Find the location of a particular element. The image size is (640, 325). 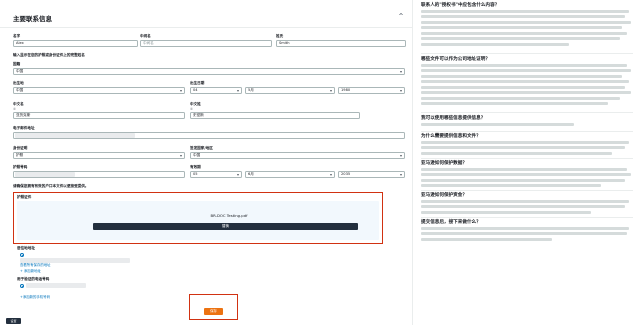

last-name-field: Smith is located at coordinates (341, 43).